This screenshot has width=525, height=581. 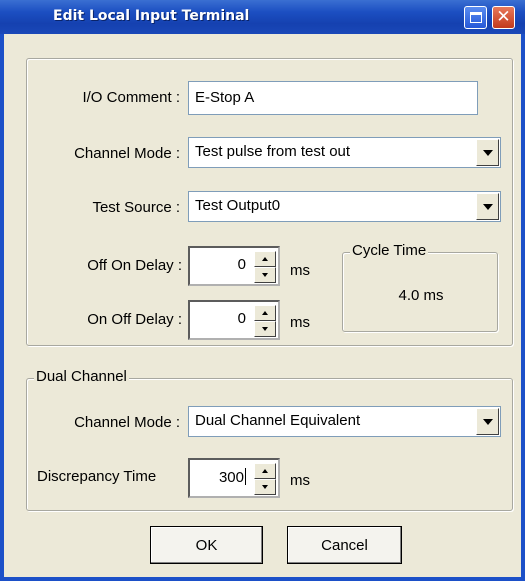 I want to click on on-off-delay-label: On Off Delay :, so click(x=134, y=319).